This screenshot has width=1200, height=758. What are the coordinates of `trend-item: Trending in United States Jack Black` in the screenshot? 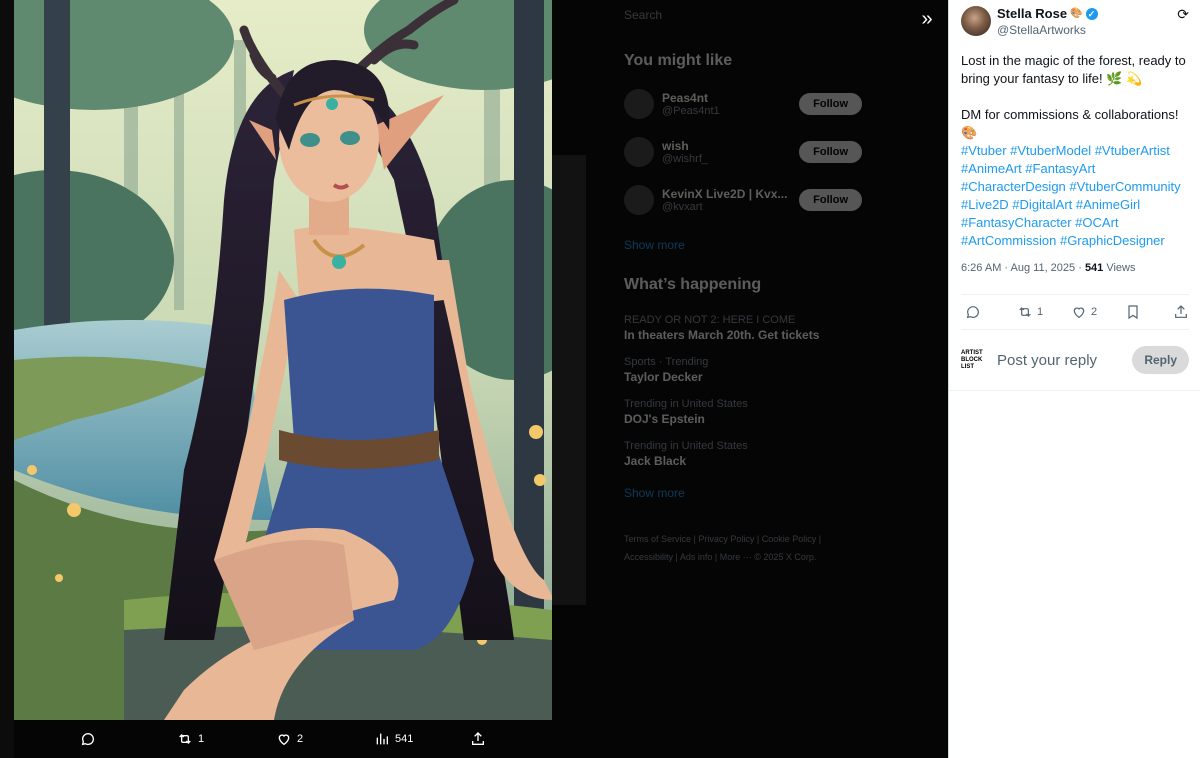 It's located at (745, 451).